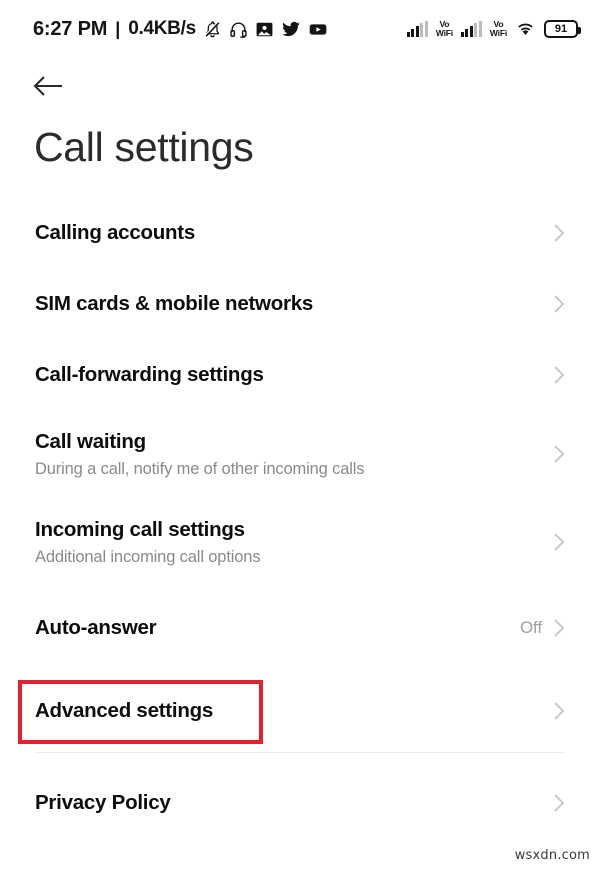 The height and width of the screenshot is (871, 600). What do you see at coordinates (291, 29) in the screenshot?
I see `twitter-icon` at bounding box center [291, 29].